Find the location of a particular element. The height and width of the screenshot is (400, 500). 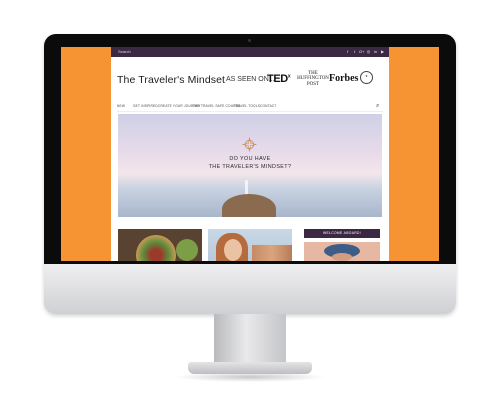

post-thumbnail-portrait is located at coordinates (250, 245).